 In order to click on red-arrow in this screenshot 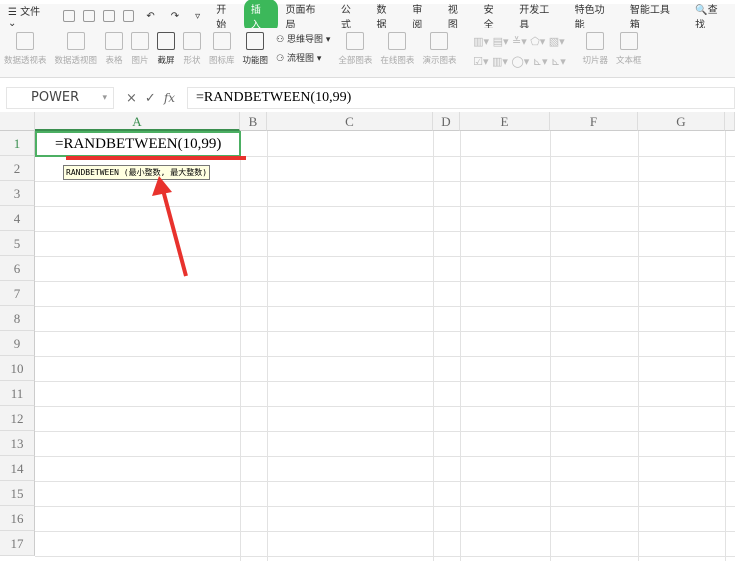, I will do `click(170, 226)`.